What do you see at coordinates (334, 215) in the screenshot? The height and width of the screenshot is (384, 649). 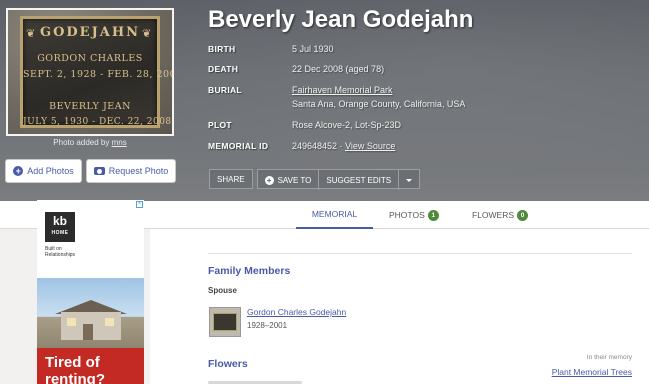 I see `tab-memorial: MEMORIAL` at bounding box center [334, 215].